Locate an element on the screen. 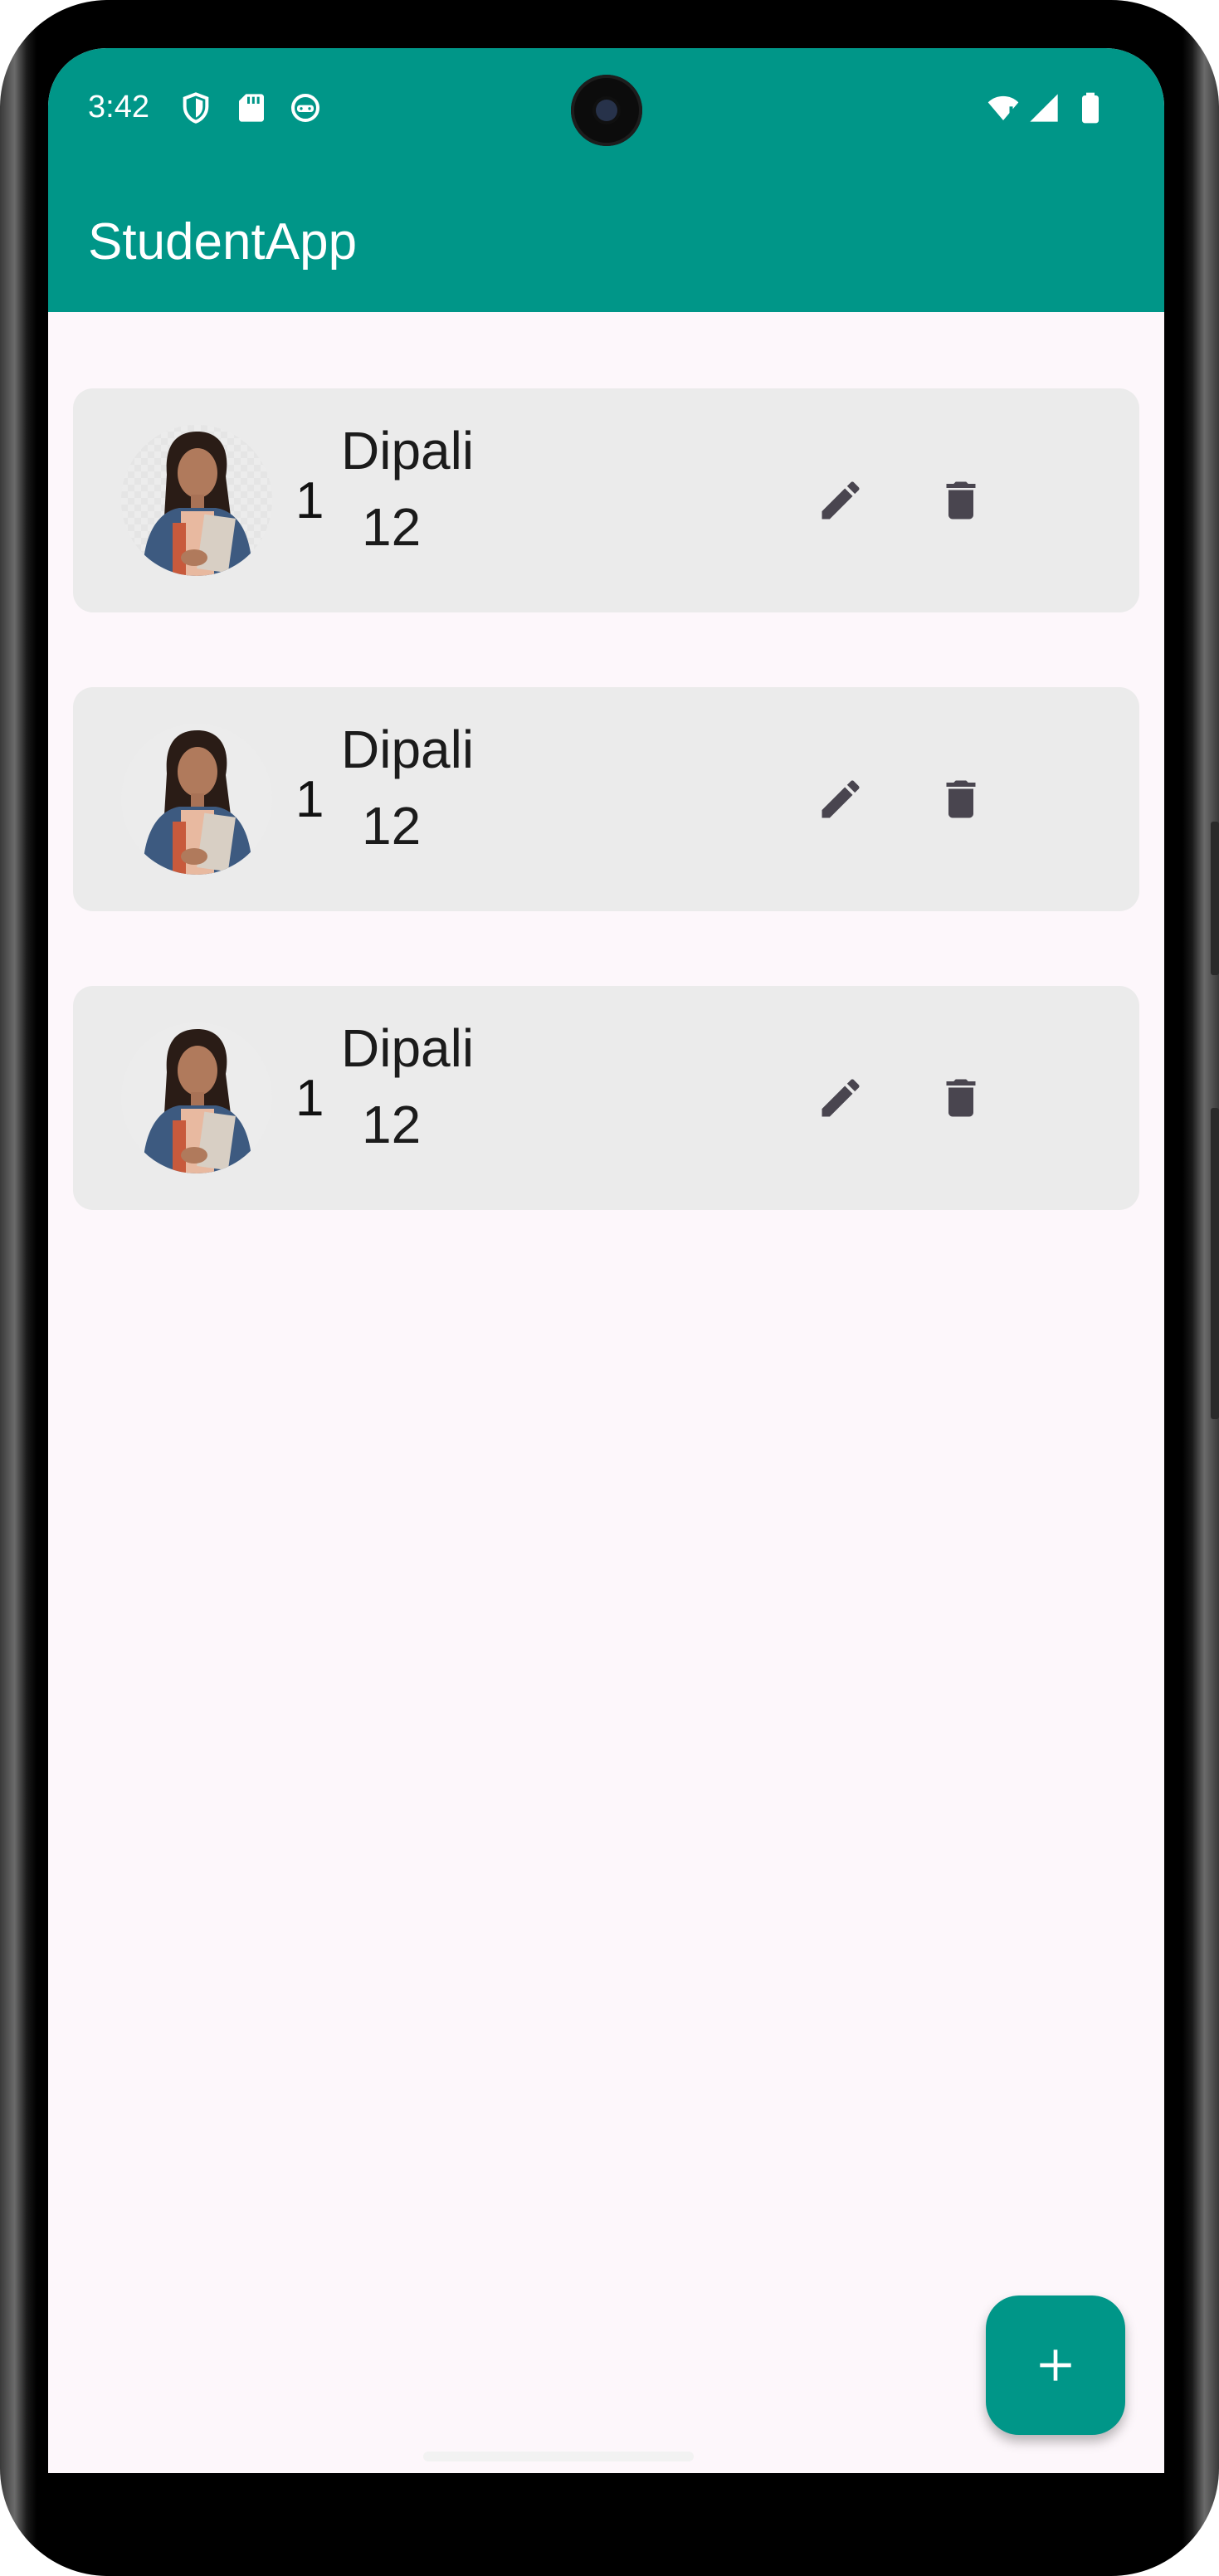  plus-icon is located at coordinates (1055, 2365).